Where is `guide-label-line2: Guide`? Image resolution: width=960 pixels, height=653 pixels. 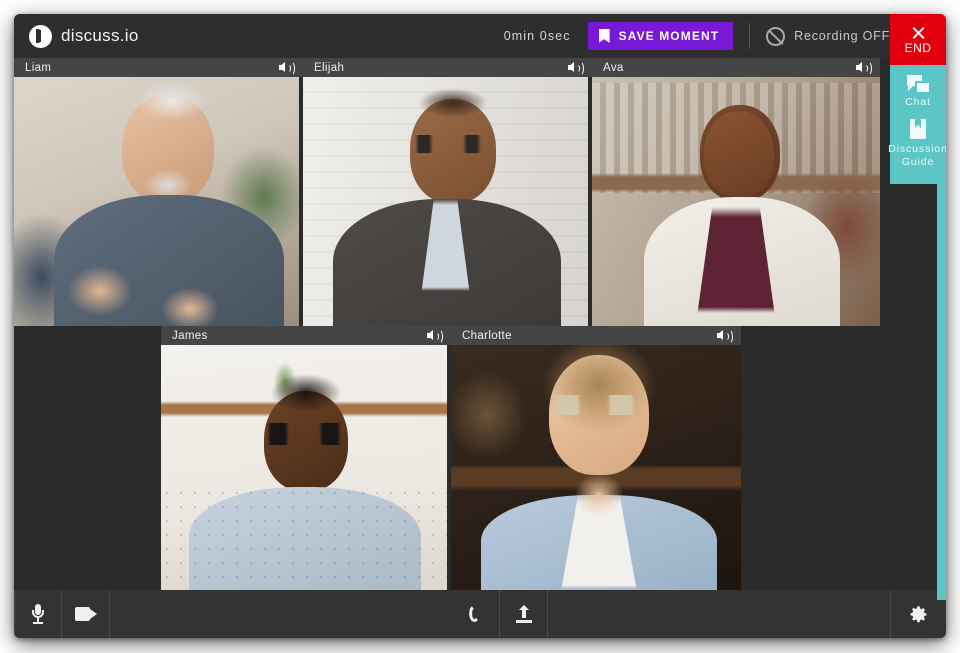
guide-label-line2: Guide is located at coordinates (918, 162).